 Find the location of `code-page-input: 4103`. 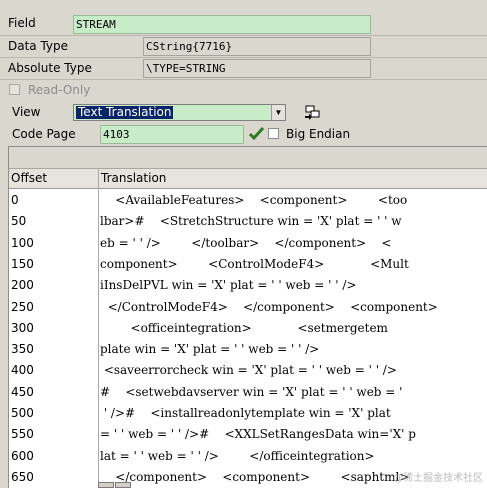

code-page-input: 4103 is located at coordinates (172, 134).